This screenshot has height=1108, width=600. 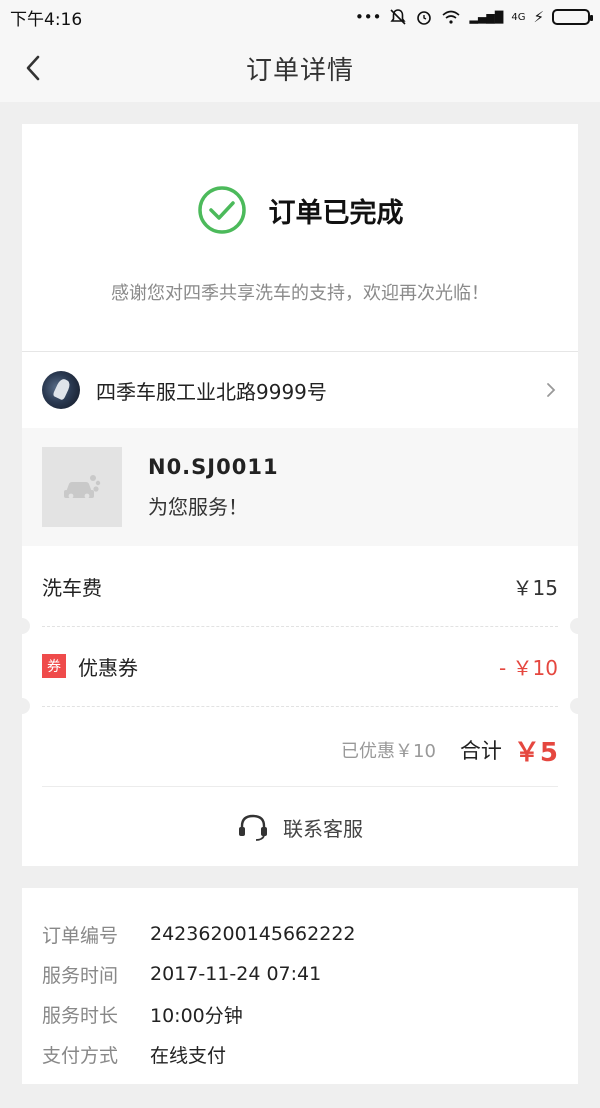 I want to click on order-info-row: 服务时间 2017-11-24 07:41, so click(x=300, y=974).